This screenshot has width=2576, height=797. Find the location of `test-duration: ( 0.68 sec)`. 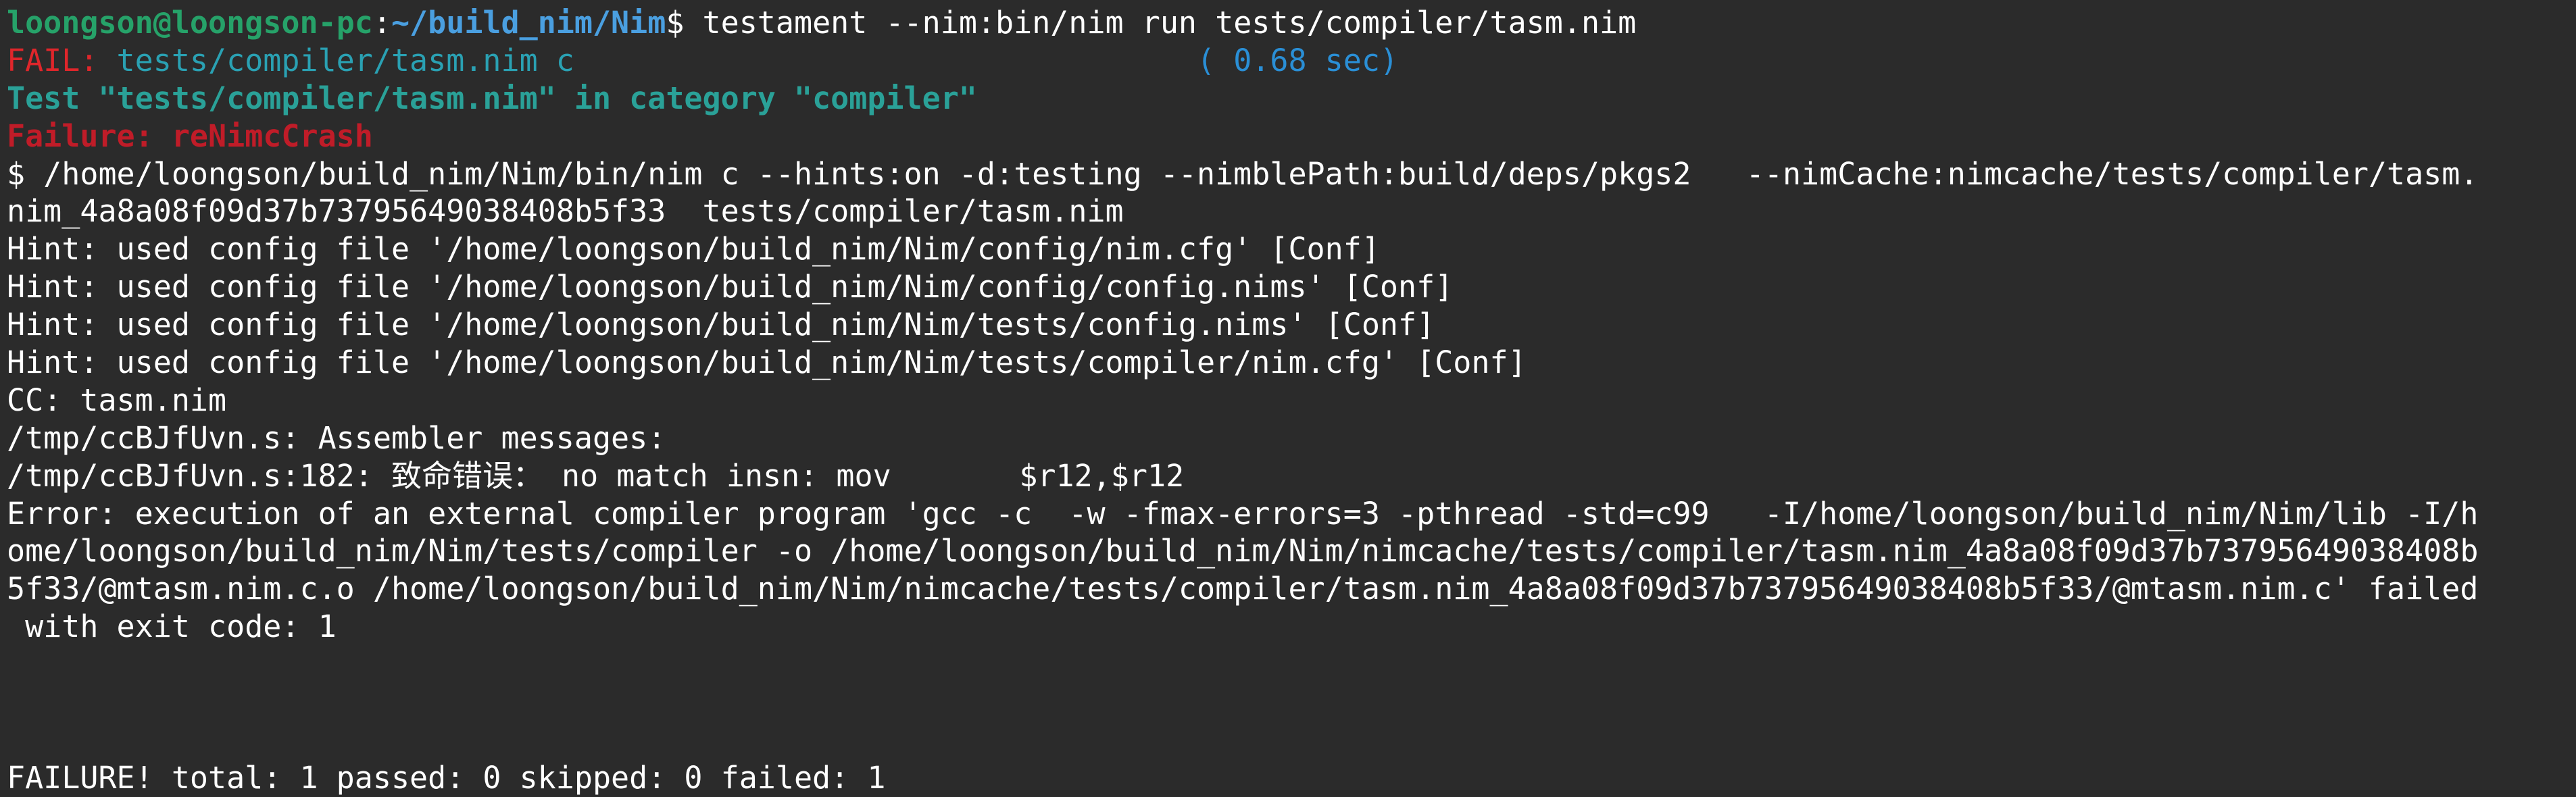

test-duration: ( 0.68 sec) is located at coordinates (1298, 60).